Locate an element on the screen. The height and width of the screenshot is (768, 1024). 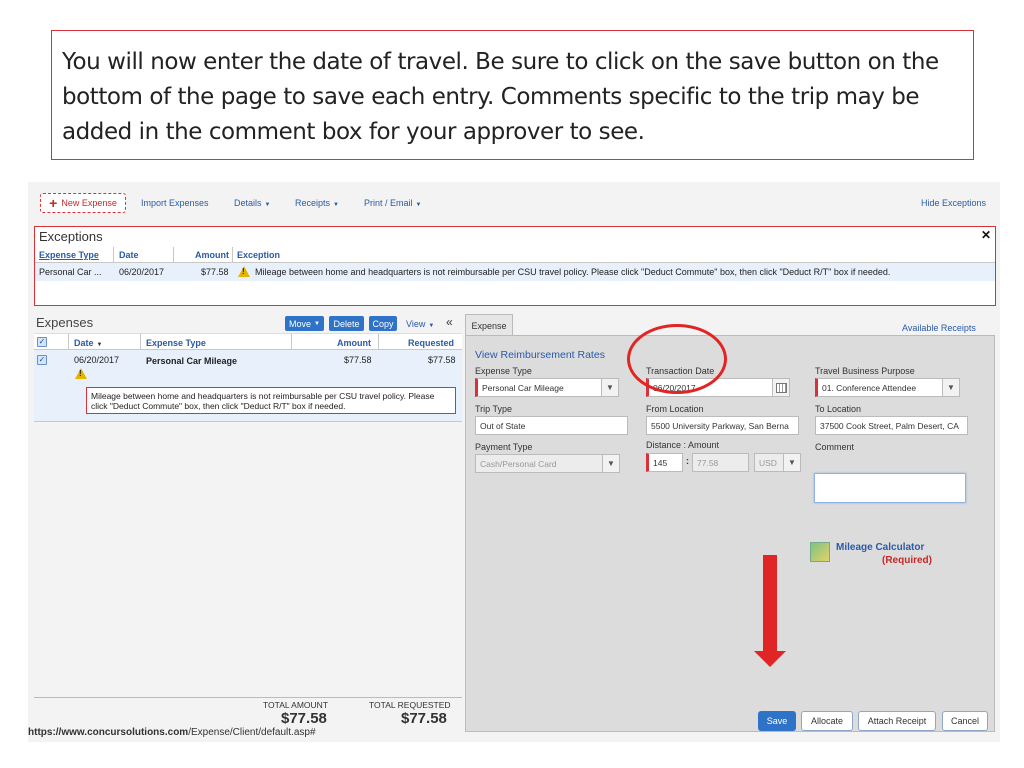
close-icon: ✕ is located at coordinates (986, 235).